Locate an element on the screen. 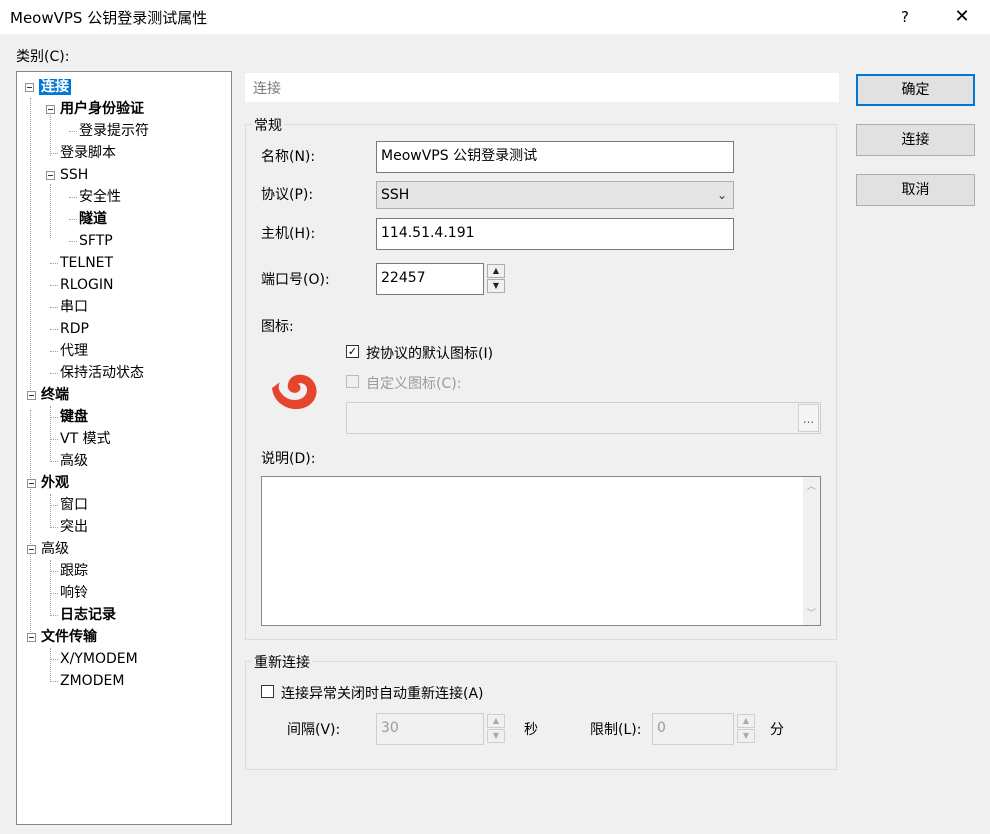 The width and height of the screenshot is (990, 834). tree-item: 用户身份验证 is located at coordinates (102, 109).